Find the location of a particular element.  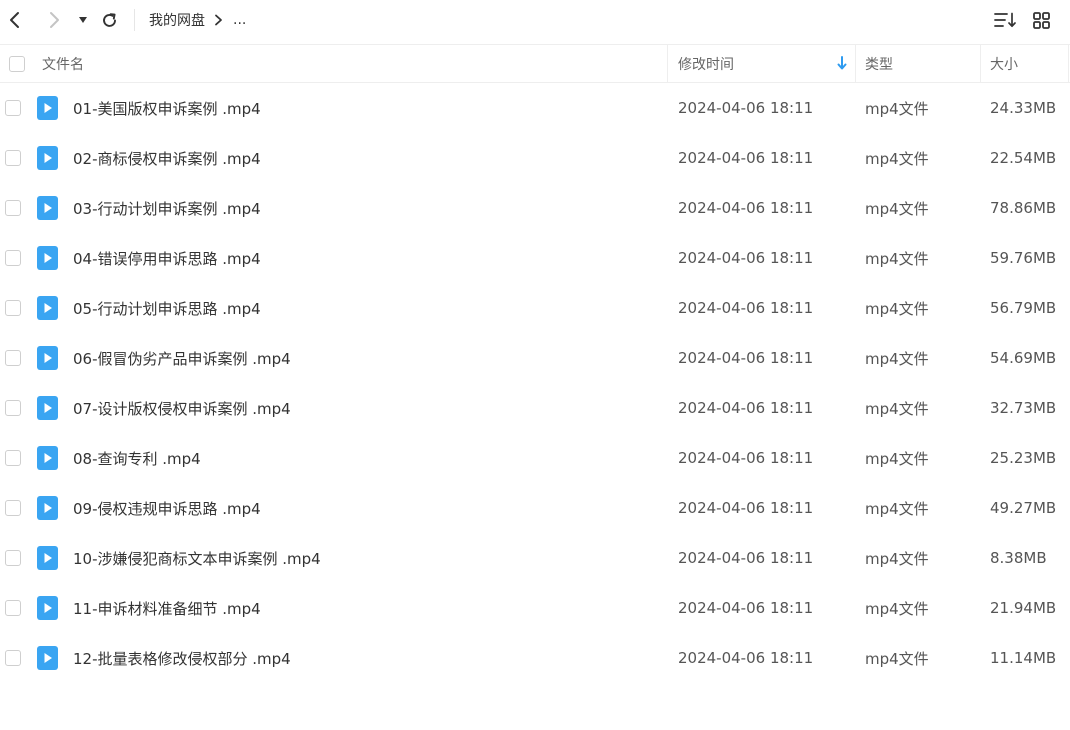

file-name: 09-侵权违规申诉思路 .mp4 is located at coordinates (167, 508).